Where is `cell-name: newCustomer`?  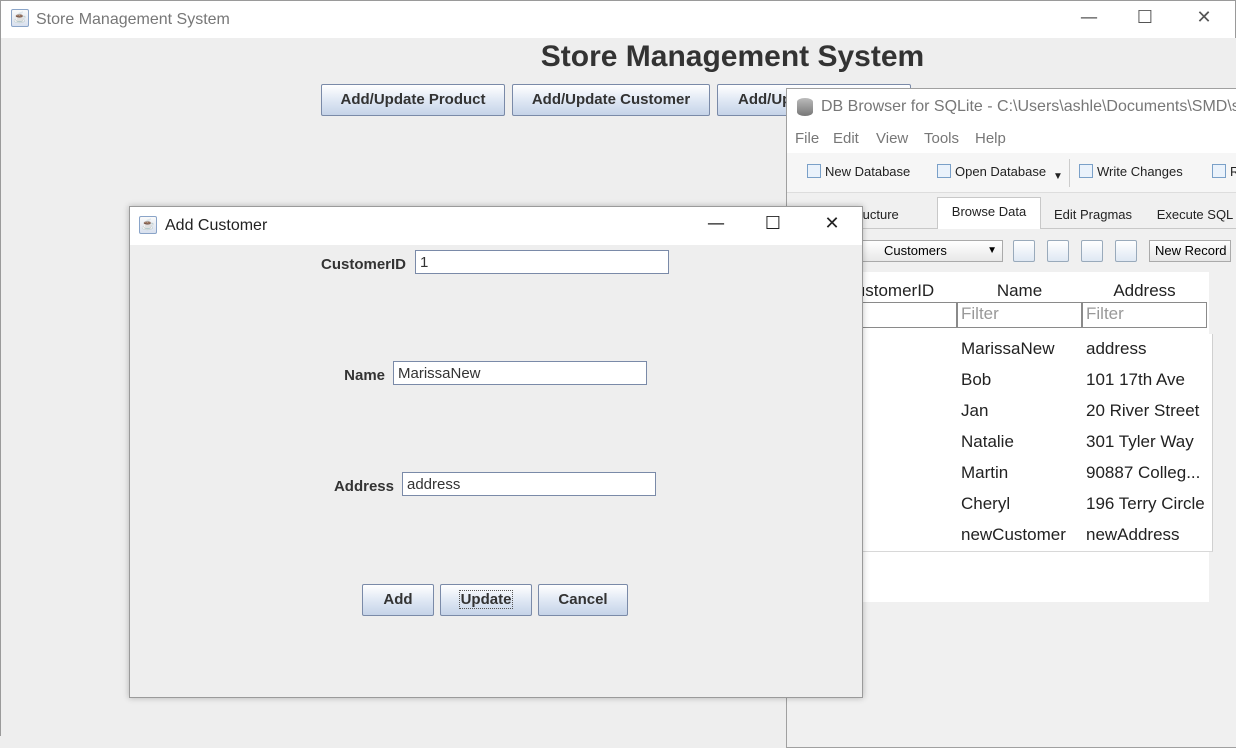 cell-name: newCustomer is located at coordinates (1022, 536).